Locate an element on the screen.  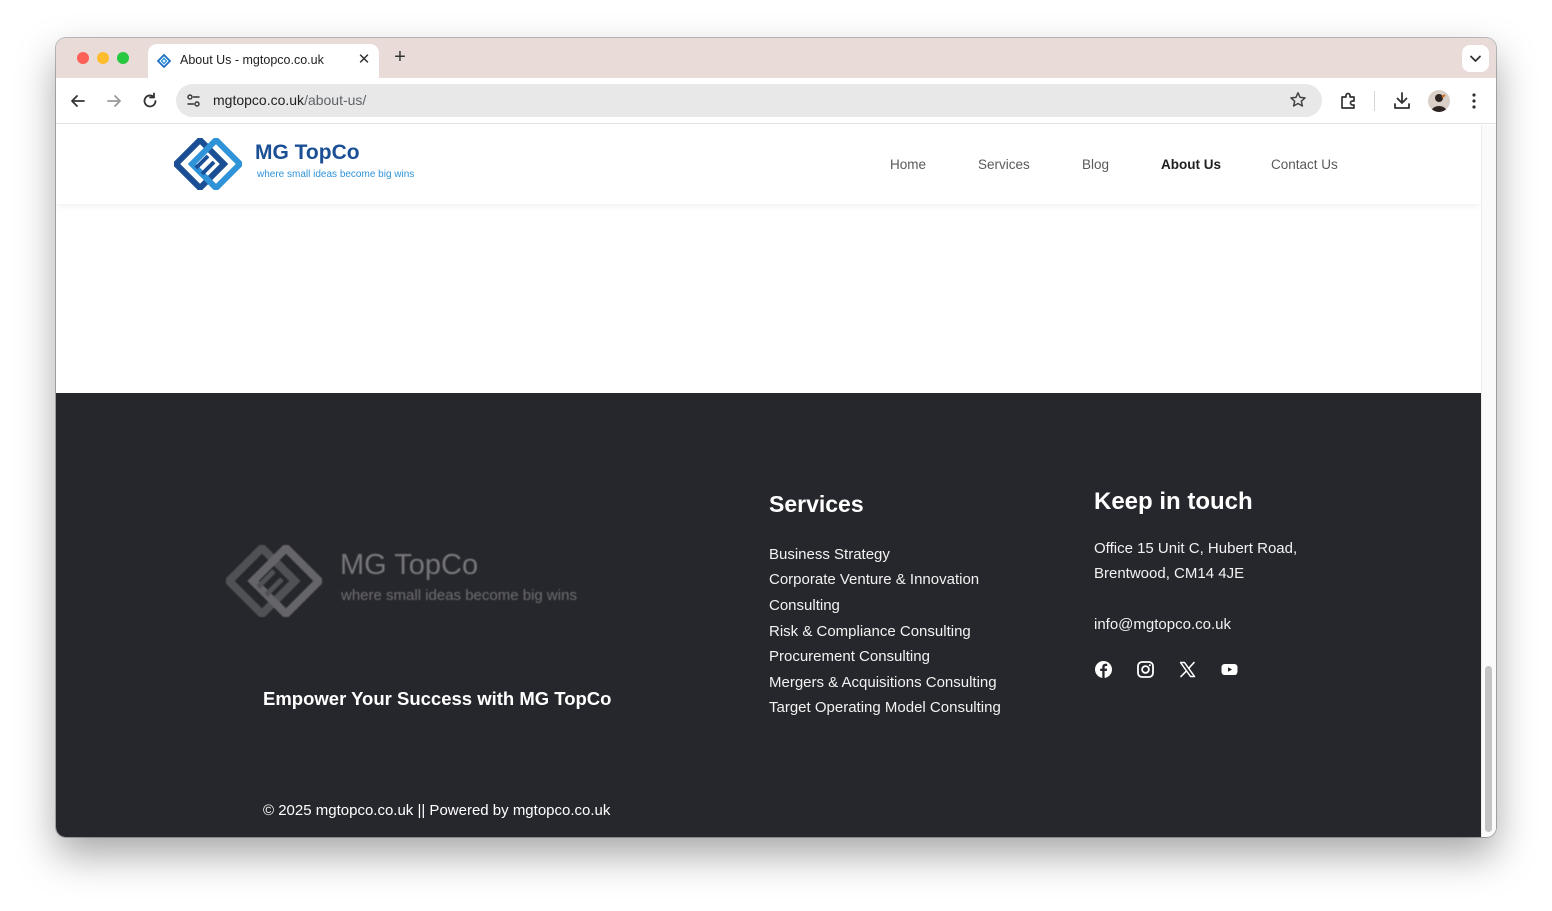
nav-contact-us: Contact Us is located at coordinates (1304, 164).